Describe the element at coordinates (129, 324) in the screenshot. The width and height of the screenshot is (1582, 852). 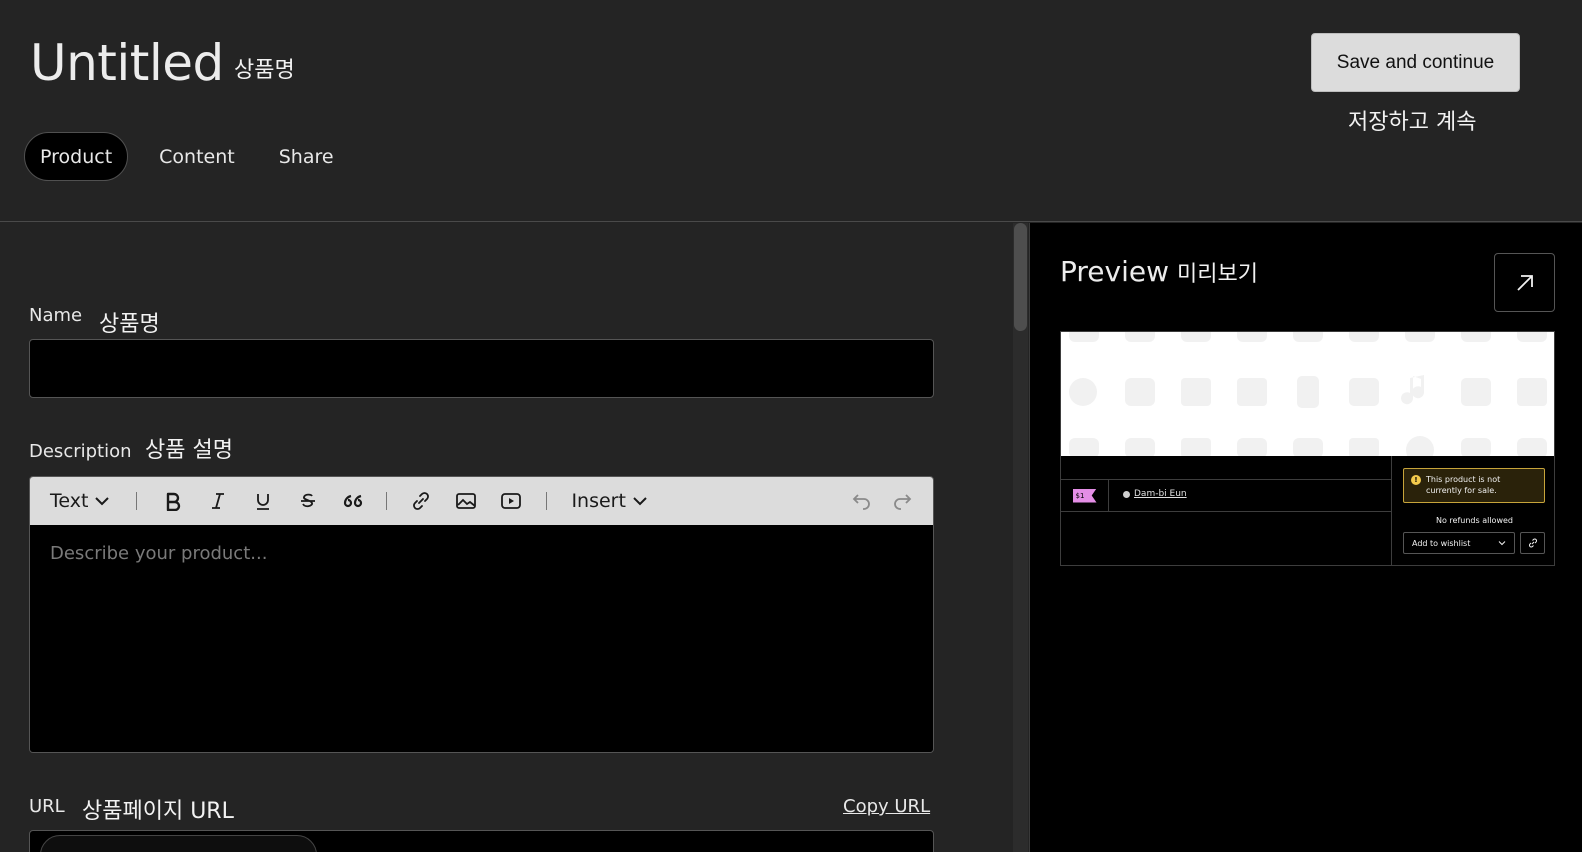
I see `name-label-annotation: 상품명` at that location.